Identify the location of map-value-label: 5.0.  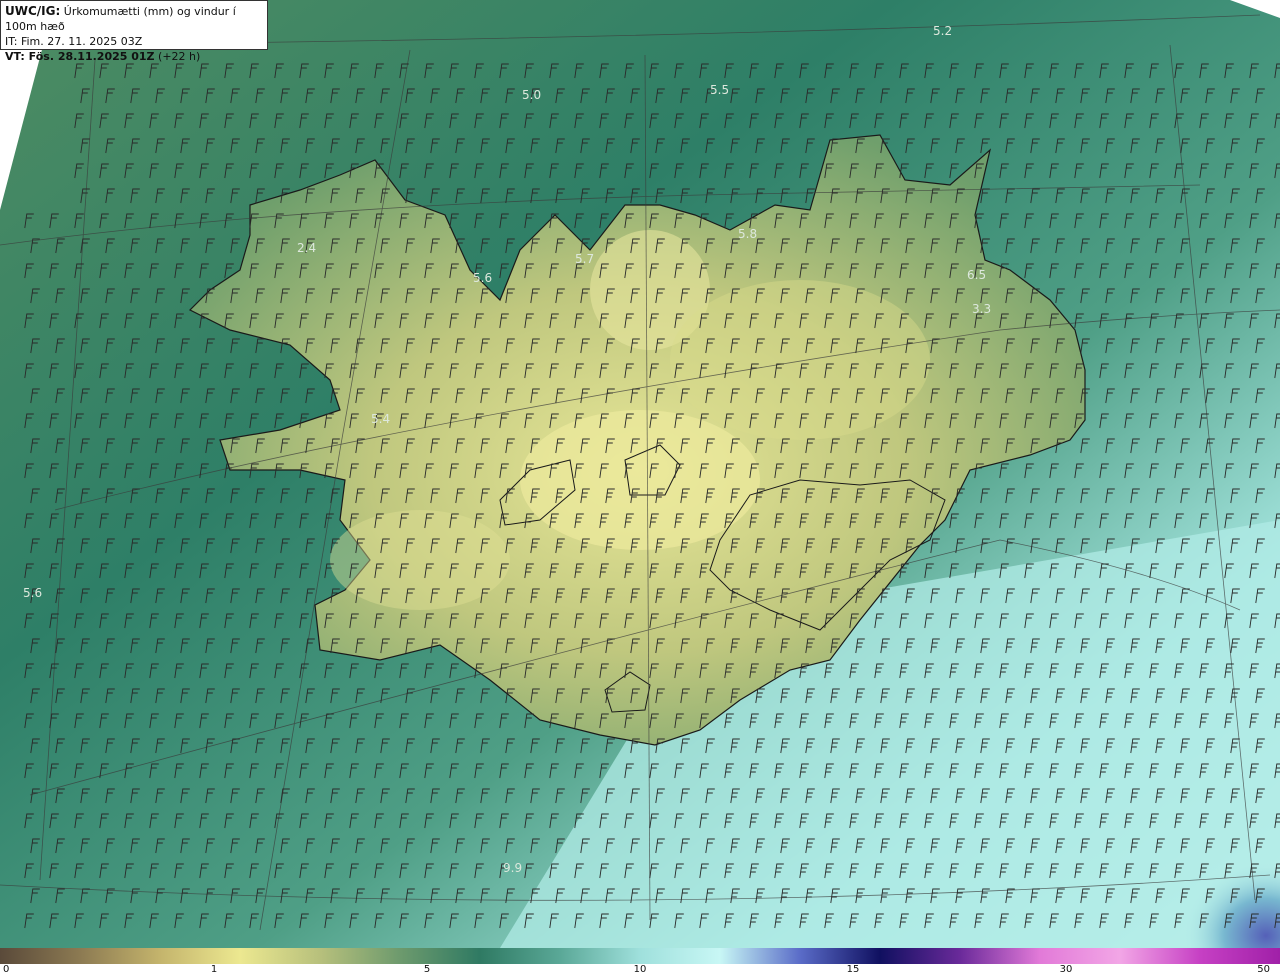
(531, 95).